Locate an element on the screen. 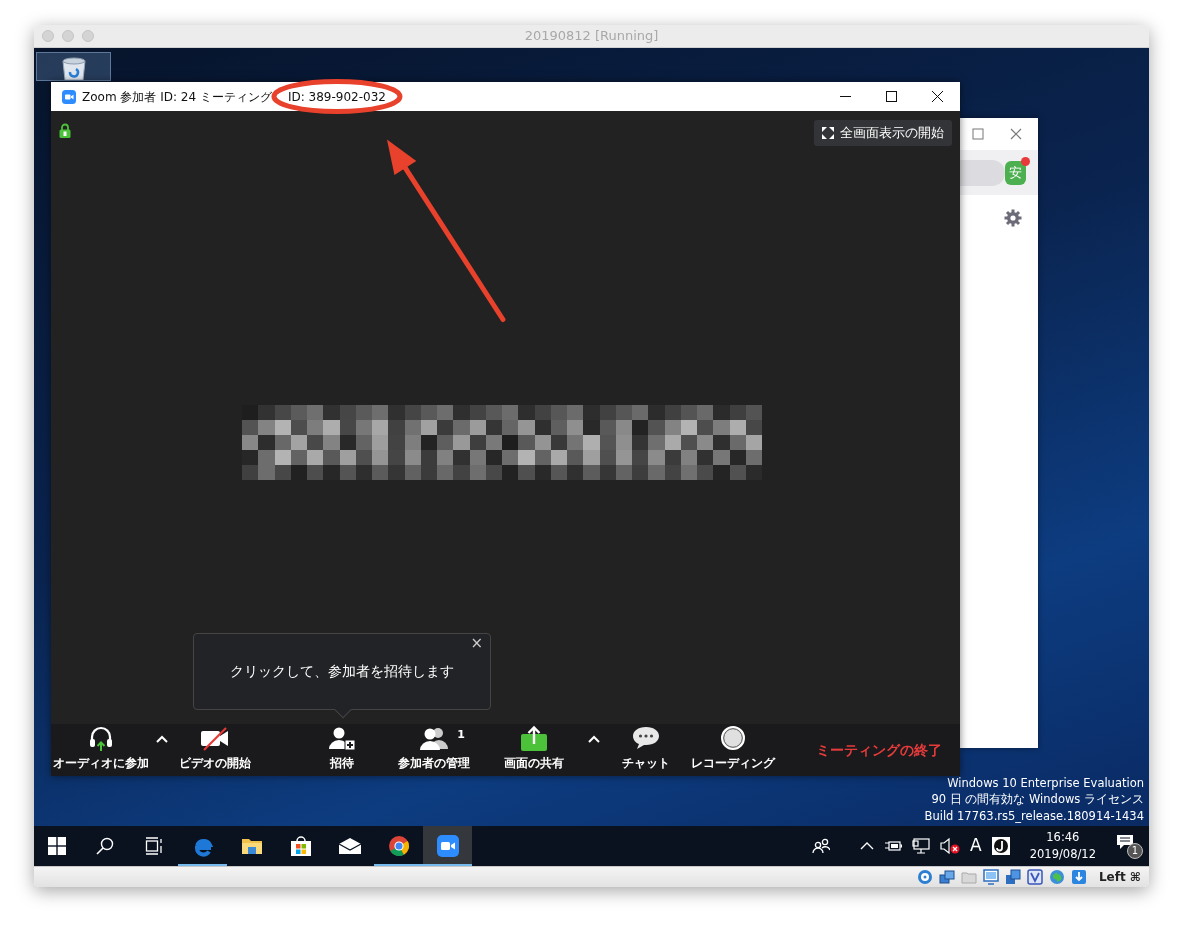 The height and width of the screenshot is (929, 1183). people-button: 参加者の管理 1 is located at coordinates (434, 750).